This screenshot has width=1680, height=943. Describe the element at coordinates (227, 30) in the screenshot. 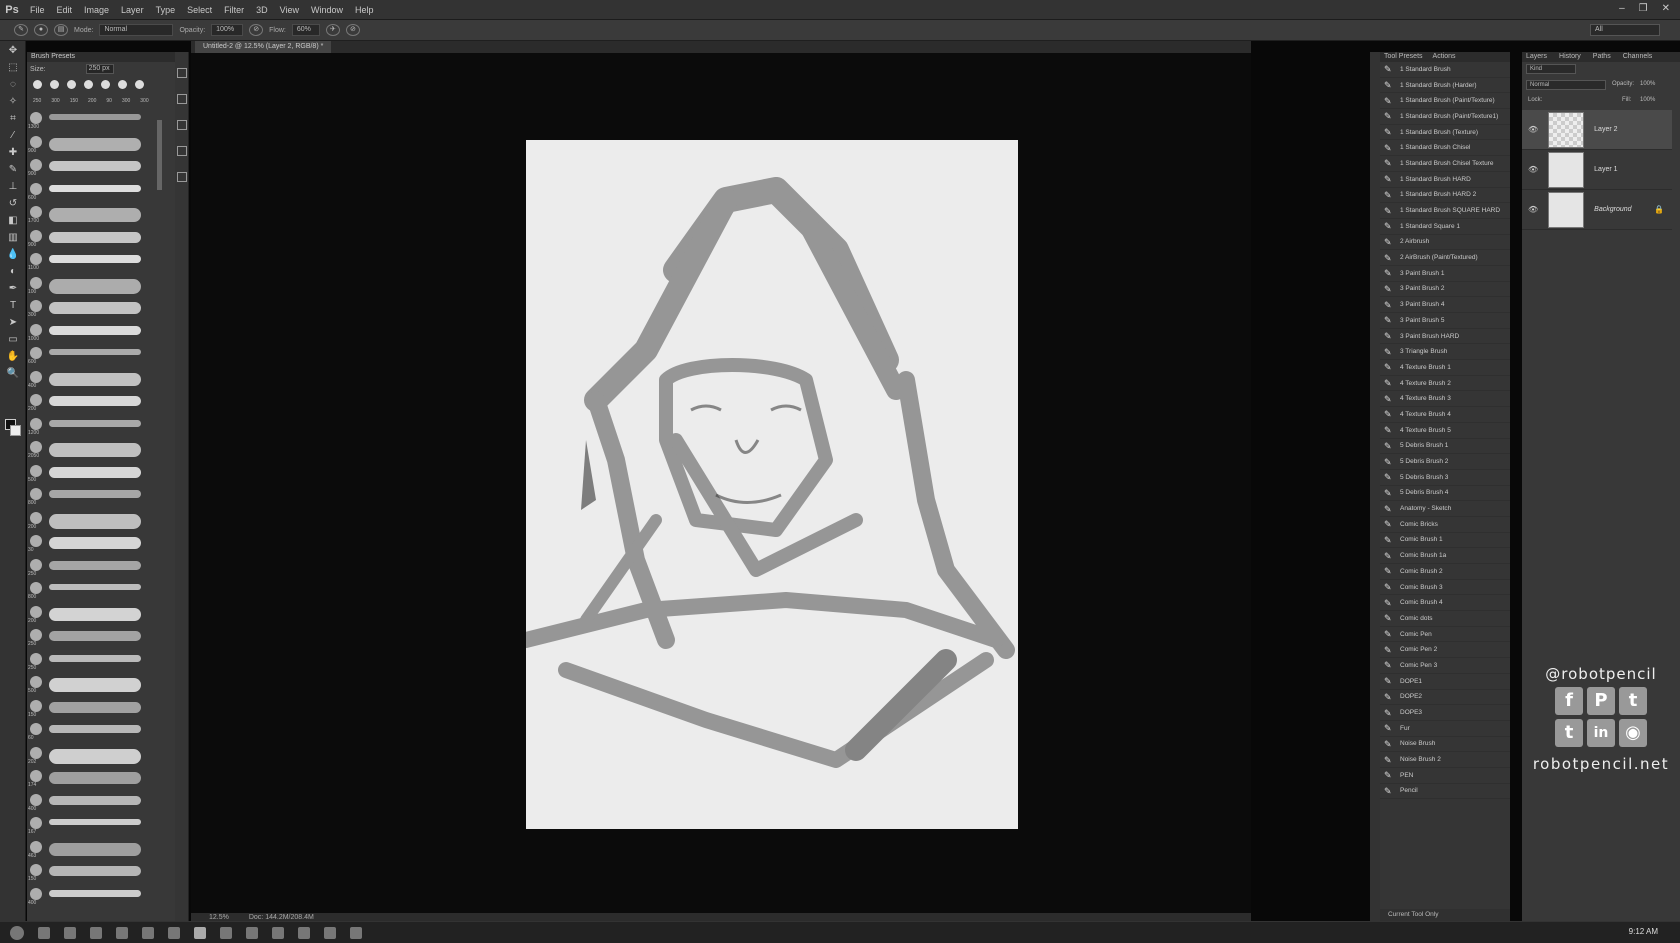

I see `opacity-field: 100%` at that location.